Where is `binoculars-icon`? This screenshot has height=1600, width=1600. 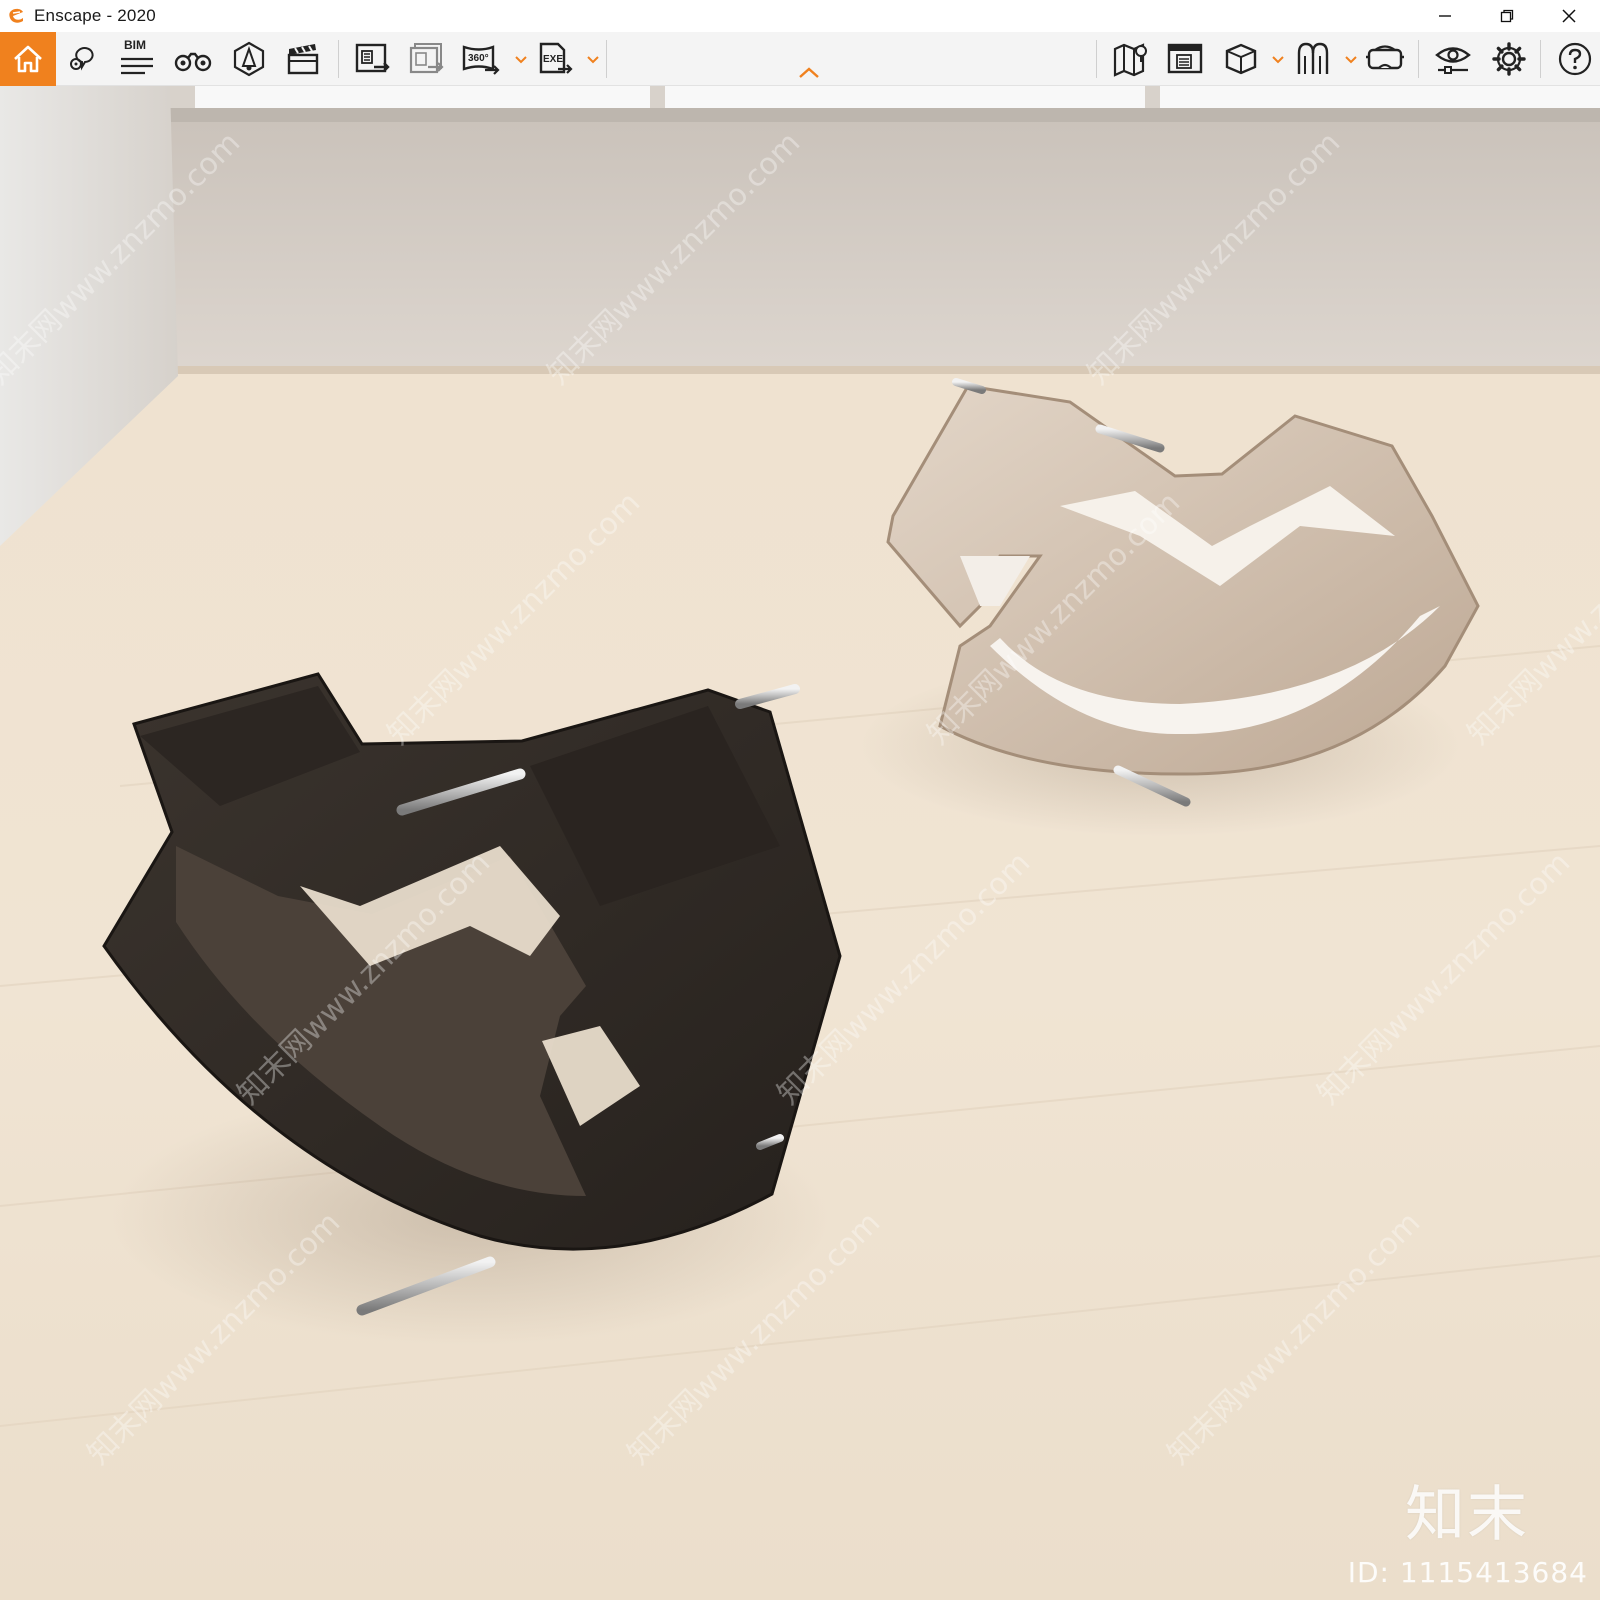
binoculars-icon is located at coordinates (193, 59).